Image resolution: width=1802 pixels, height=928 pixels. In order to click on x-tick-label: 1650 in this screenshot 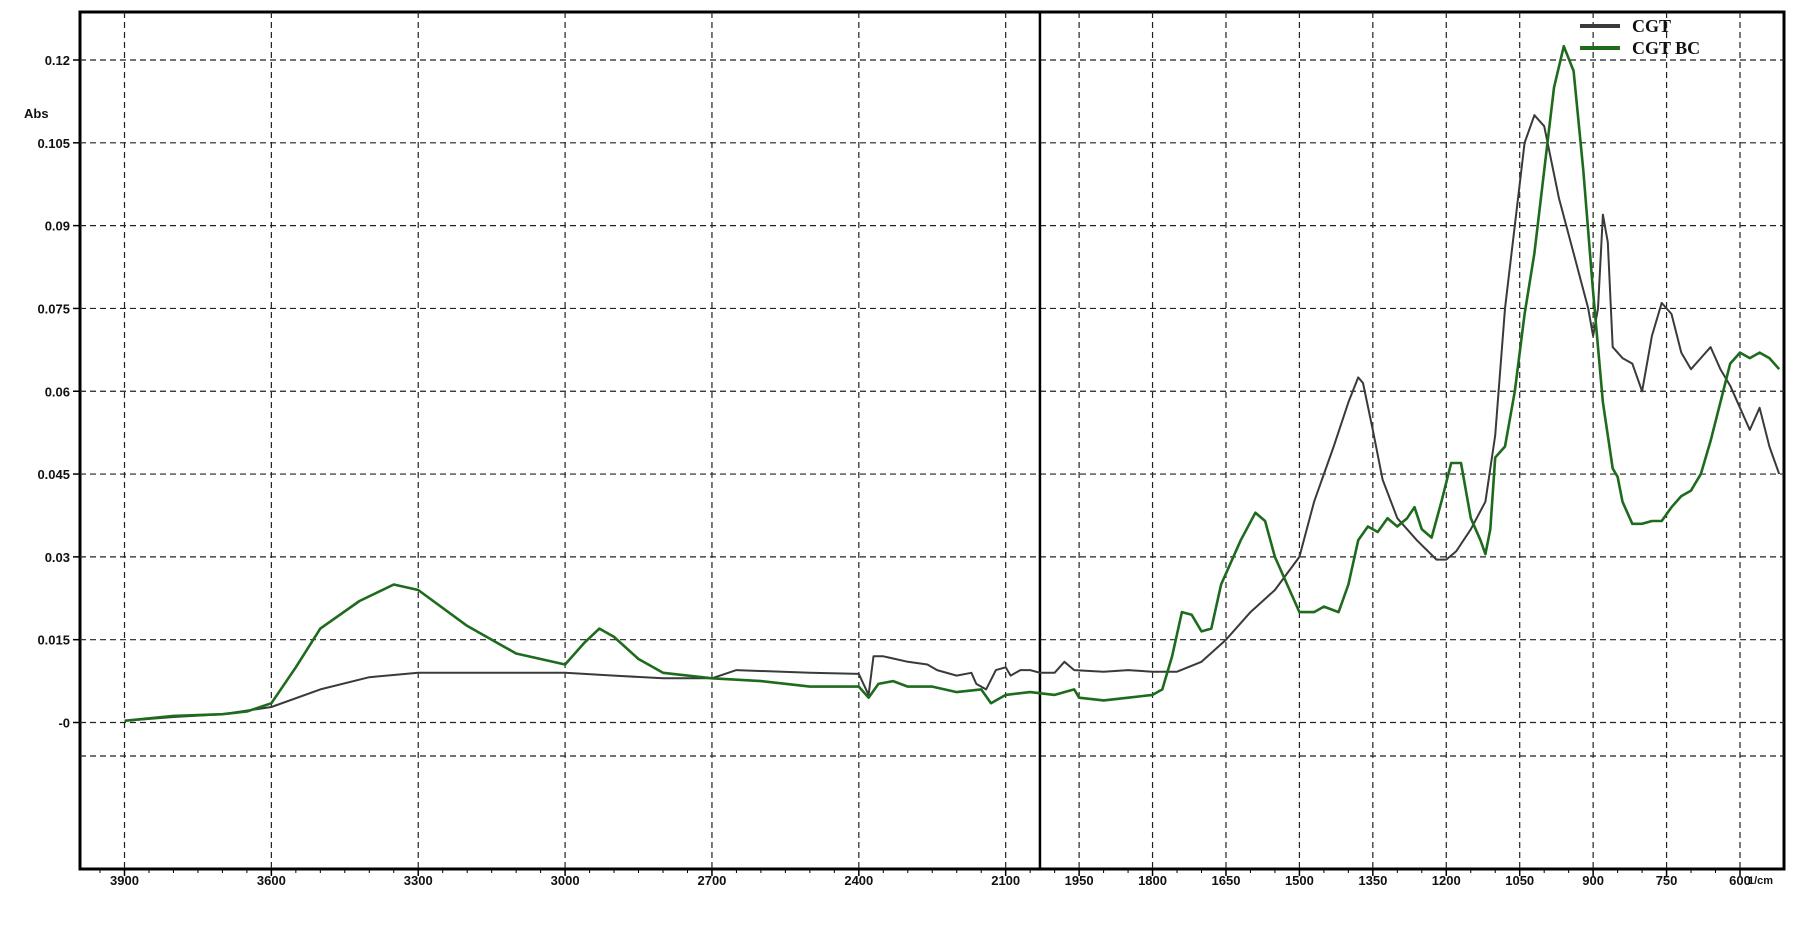, I will do `click(1226, 880)`.